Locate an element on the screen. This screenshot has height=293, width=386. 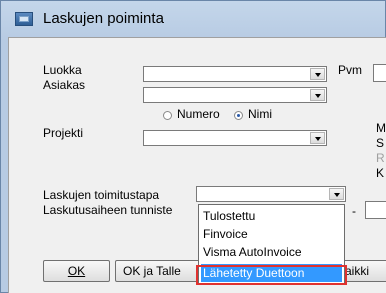
asiakas-combo is located at coordinates (235, 95).